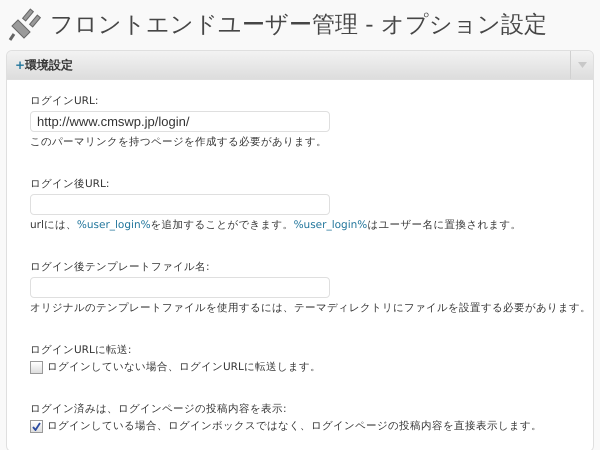 The image size is (600, 450). What do you see at coordinates (276, 225) in the screenshot?
I see `field-description: urlには、%user_login%を追加することができます。%user_login%はユーザー名に置換されます。` at bounding box center [276, 225].